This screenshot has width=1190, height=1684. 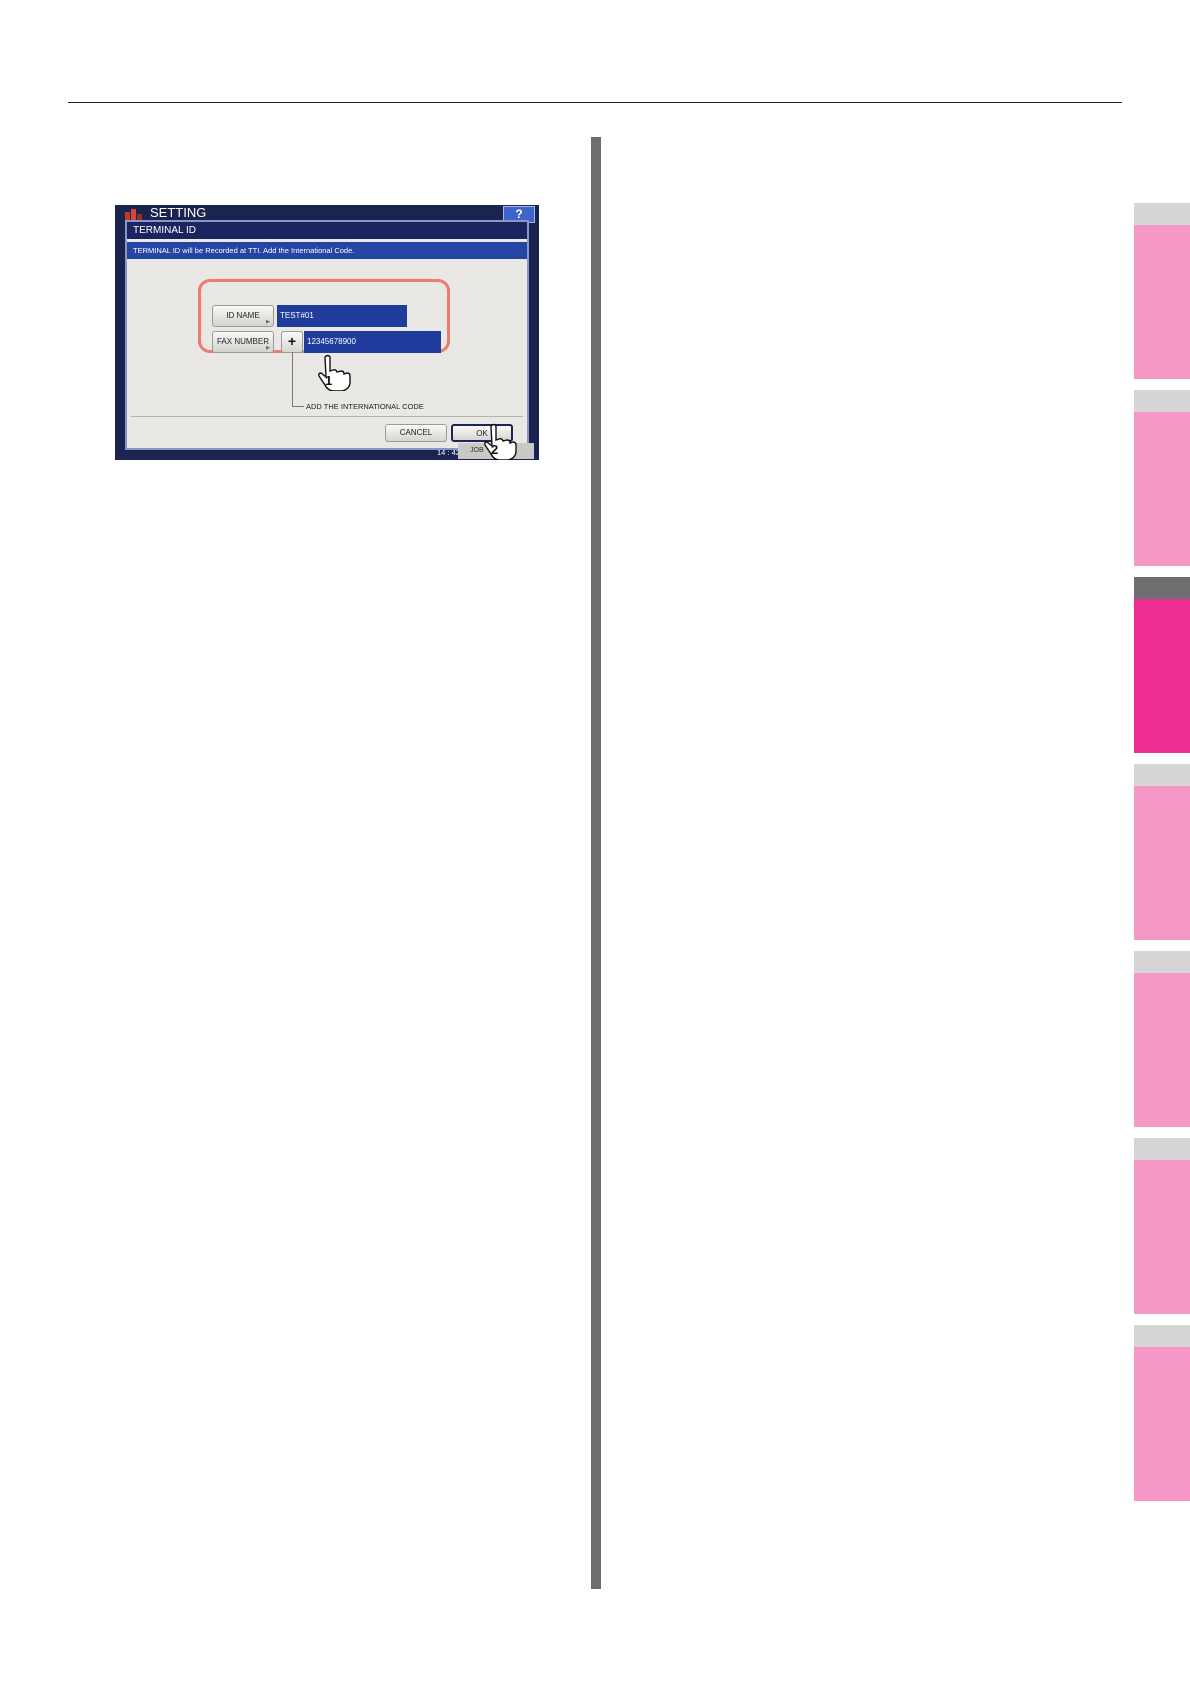 I want to click on dialog-title: TERMINAL ID, so click(x=327, y=230).